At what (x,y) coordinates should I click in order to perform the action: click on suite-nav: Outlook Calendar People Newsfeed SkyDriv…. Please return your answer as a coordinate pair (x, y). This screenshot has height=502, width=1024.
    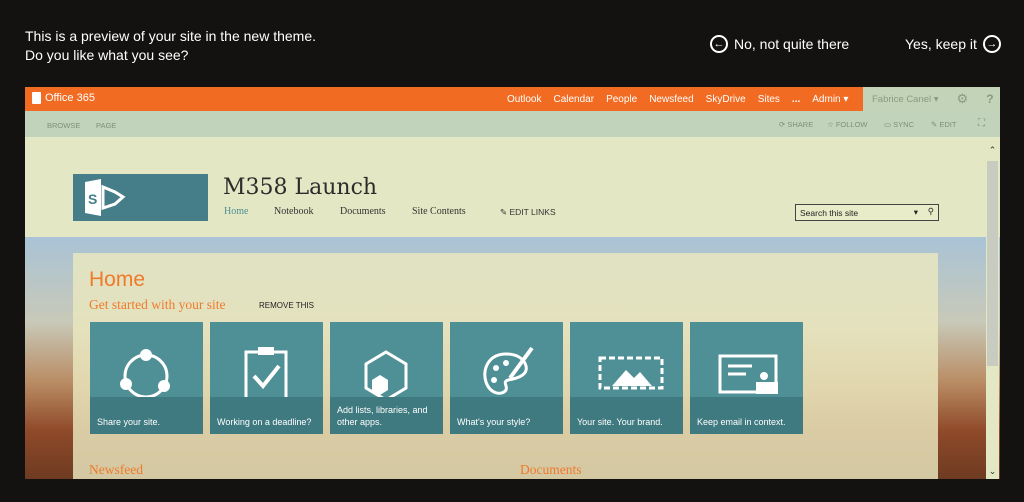
    Looking at the image, I should click on (677, 99).